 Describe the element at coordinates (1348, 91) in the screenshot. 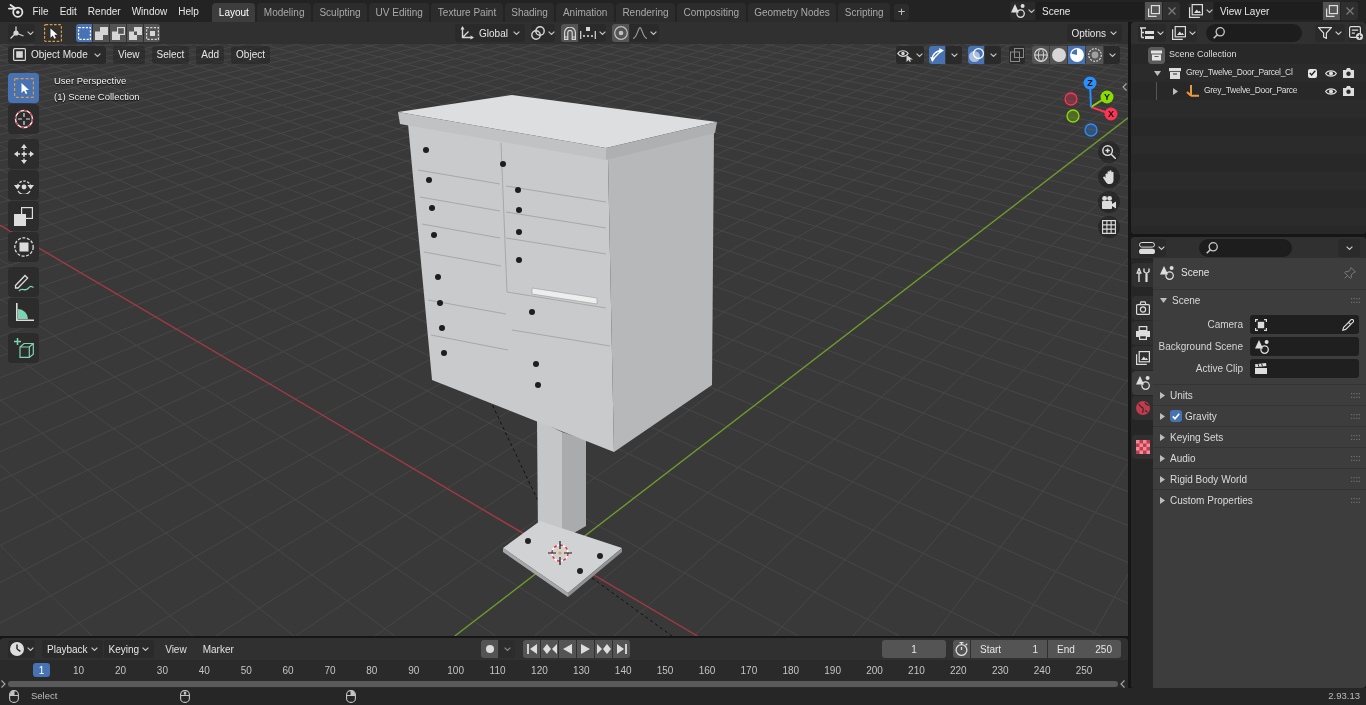

I see `camera-icon` at that location.